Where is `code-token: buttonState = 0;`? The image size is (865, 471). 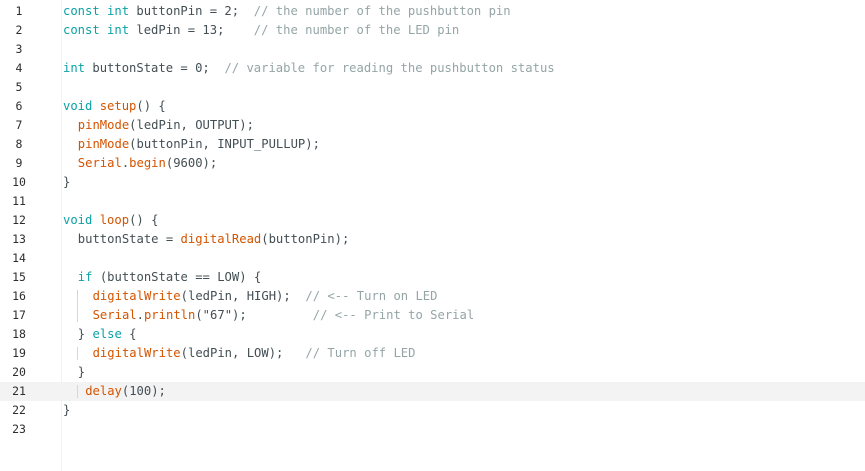 code-token: buttonState = 0; is located at coordinates (155, 68).